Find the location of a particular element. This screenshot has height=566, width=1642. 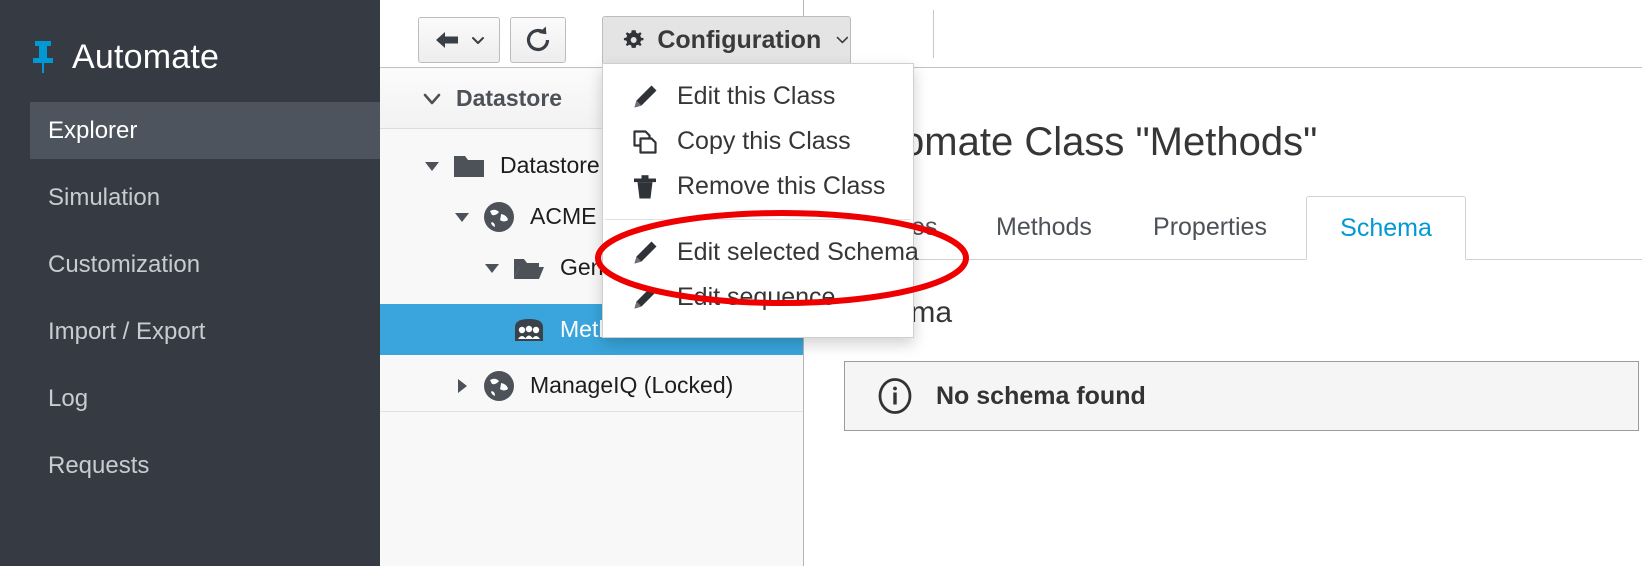

gear-icon is located at coordinates (633, 39).